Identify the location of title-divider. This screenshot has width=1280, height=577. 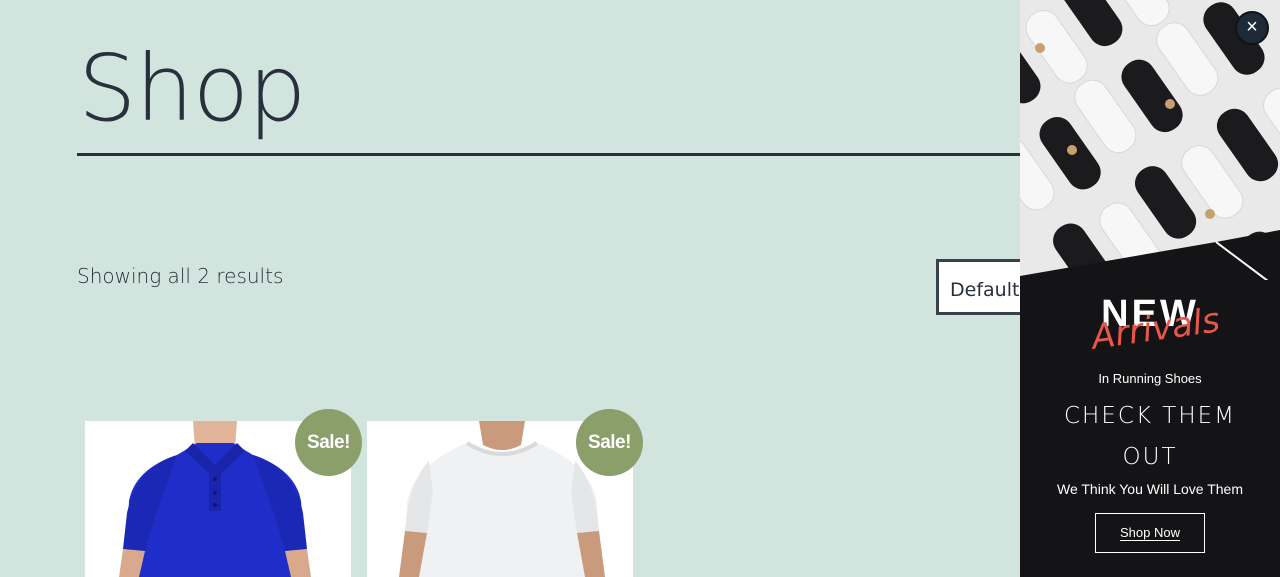
(548, 154).